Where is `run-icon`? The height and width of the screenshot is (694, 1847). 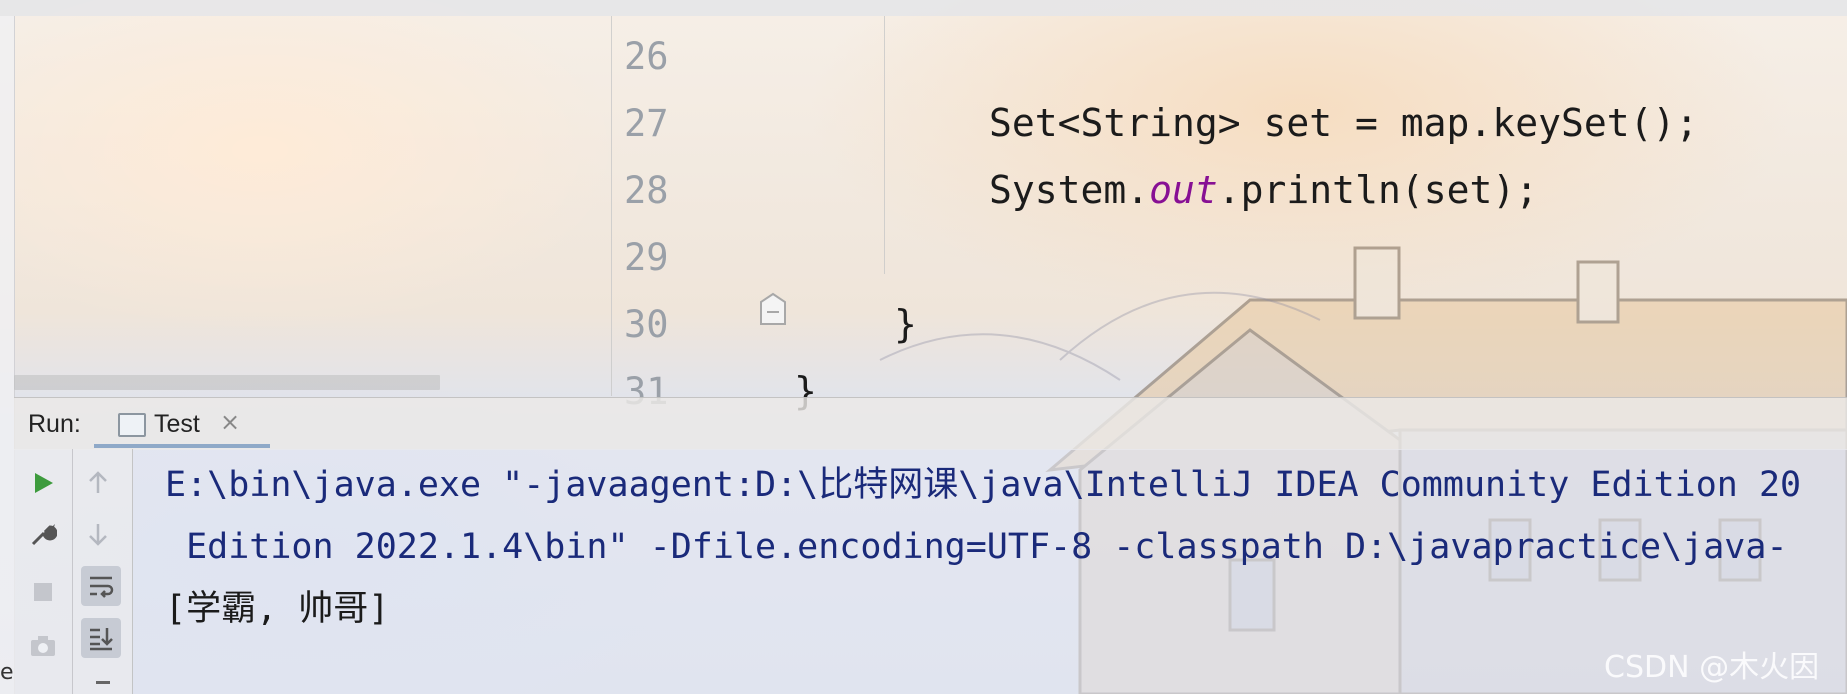 run-icon is located at coordinates (43, 483).